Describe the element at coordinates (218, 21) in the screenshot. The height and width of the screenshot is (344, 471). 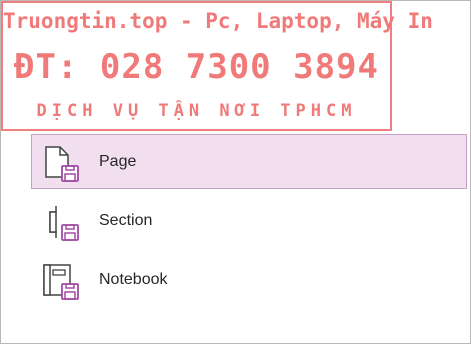
I see `watermark-line-1: Truongtin.top - Pc, Laptop, Máy In` at that location.